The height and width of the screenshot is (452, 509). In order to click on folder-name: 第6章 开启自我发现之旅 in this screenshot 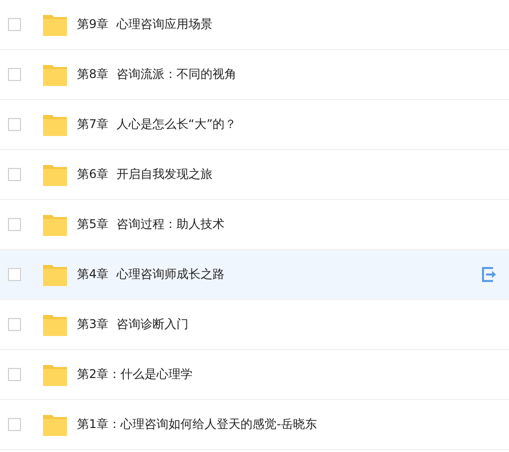, I will do `click(144, 174)`.